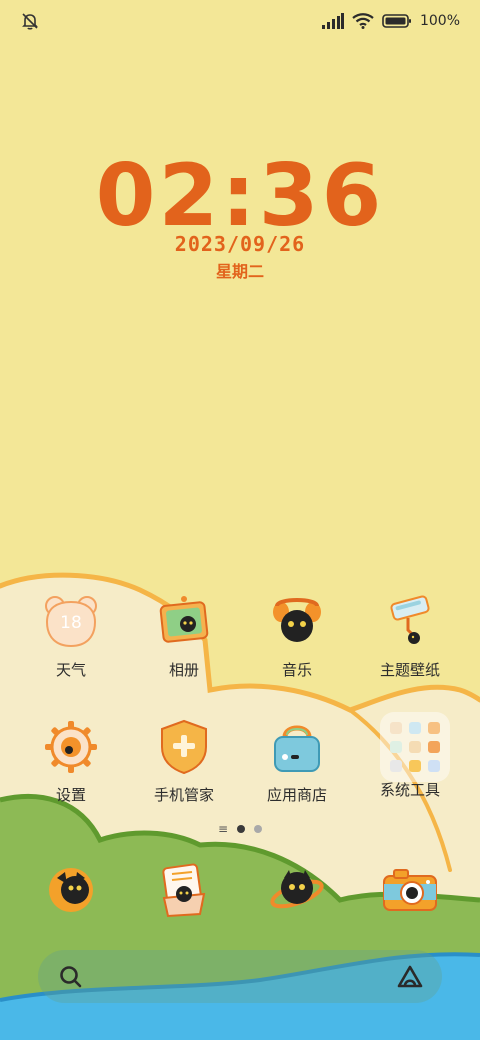 This screenshot has height=1040, width=480. Describe the element at coordinates (296, 795) in the screenshot. I see `app-label: 应用商店` at that location.